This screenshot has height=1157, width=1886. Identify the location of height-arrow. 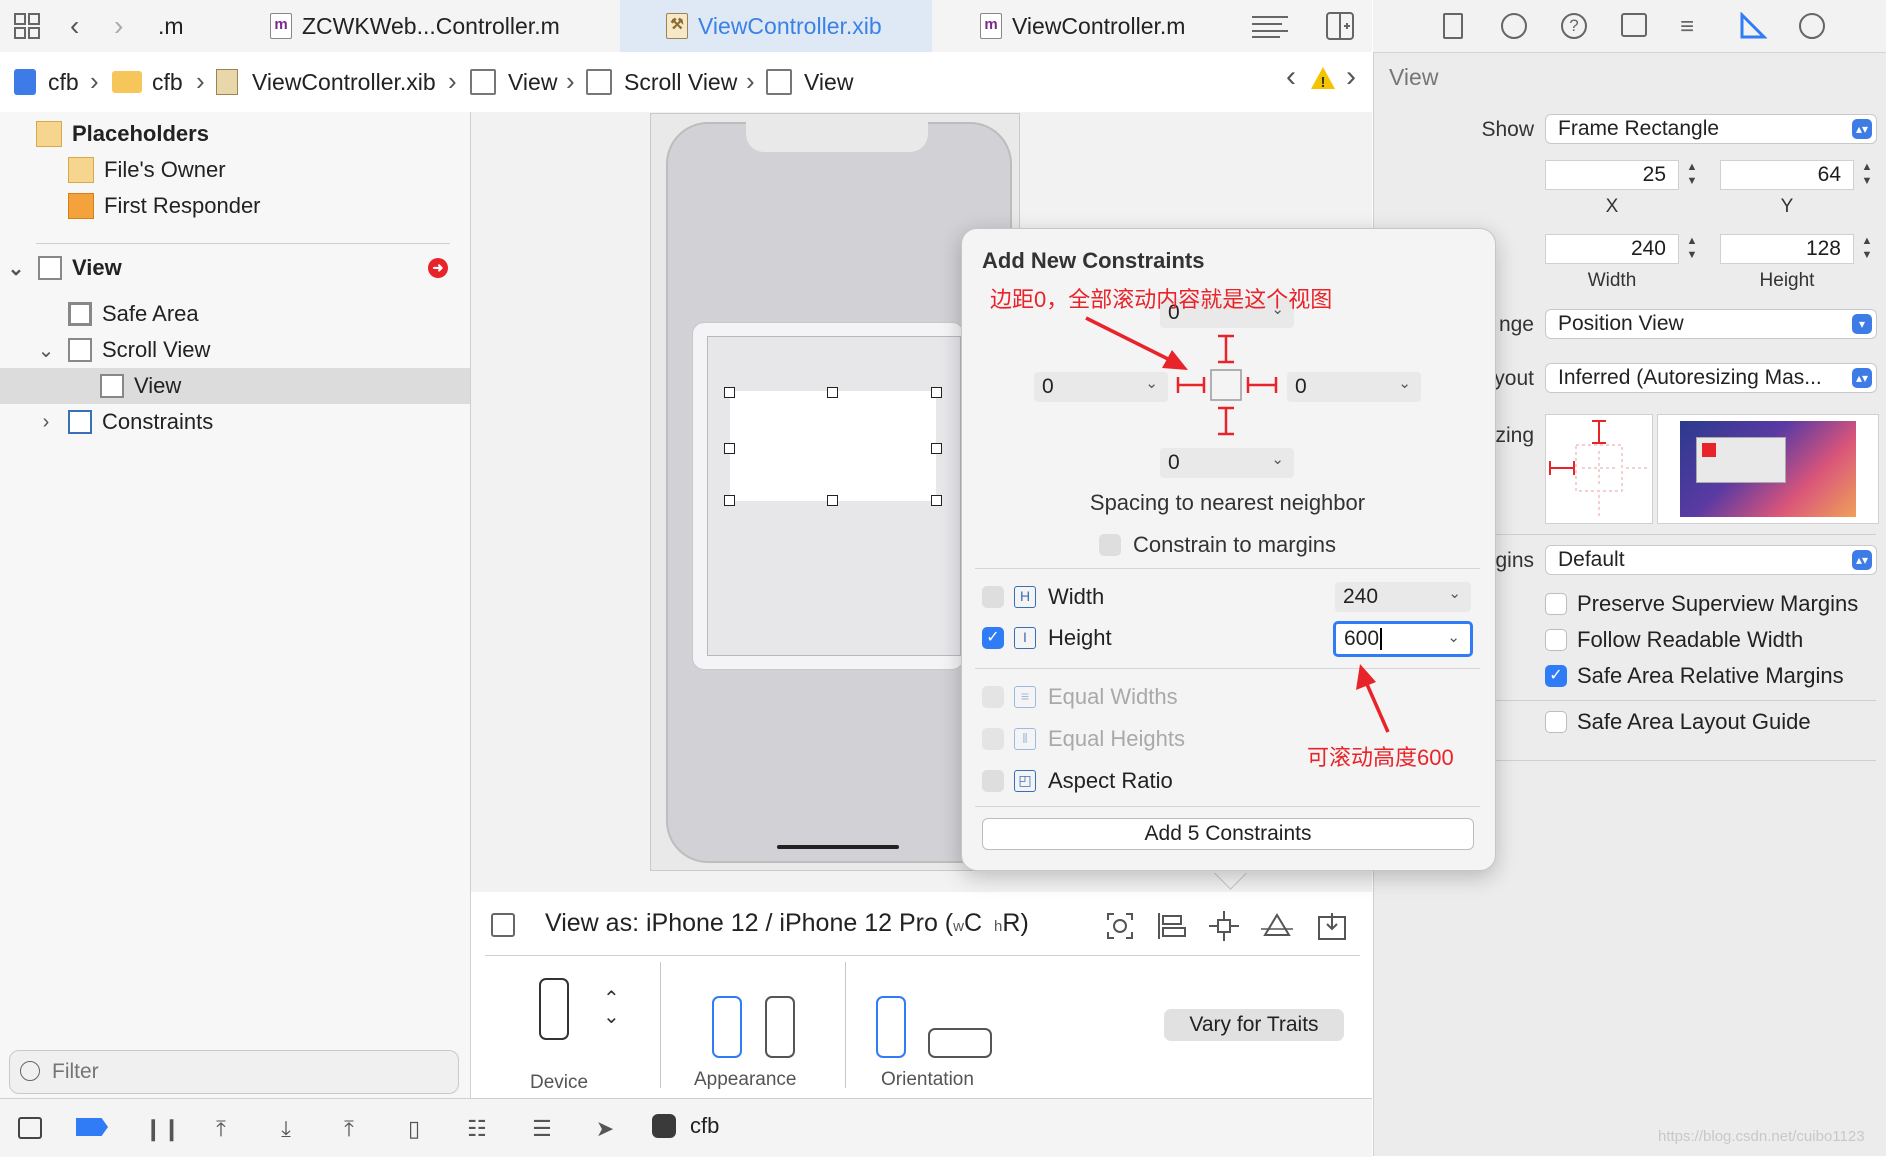
(1377, 707).